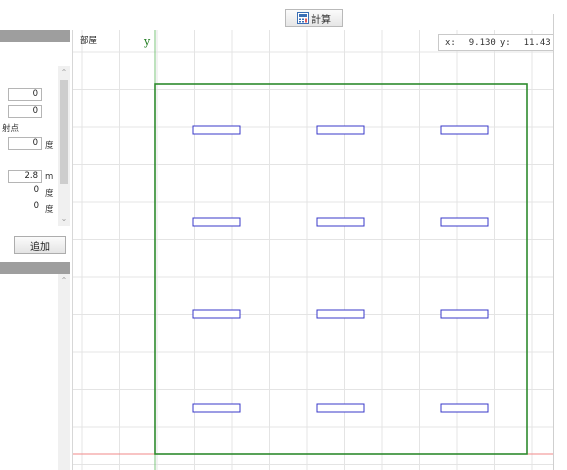 Image resolution: width=567 pixels, height=470 pixels. What do you see at coordinates (49, 194) in the screenshot?
I see `angle2-unit: 度` at bounding box center [49, 194].